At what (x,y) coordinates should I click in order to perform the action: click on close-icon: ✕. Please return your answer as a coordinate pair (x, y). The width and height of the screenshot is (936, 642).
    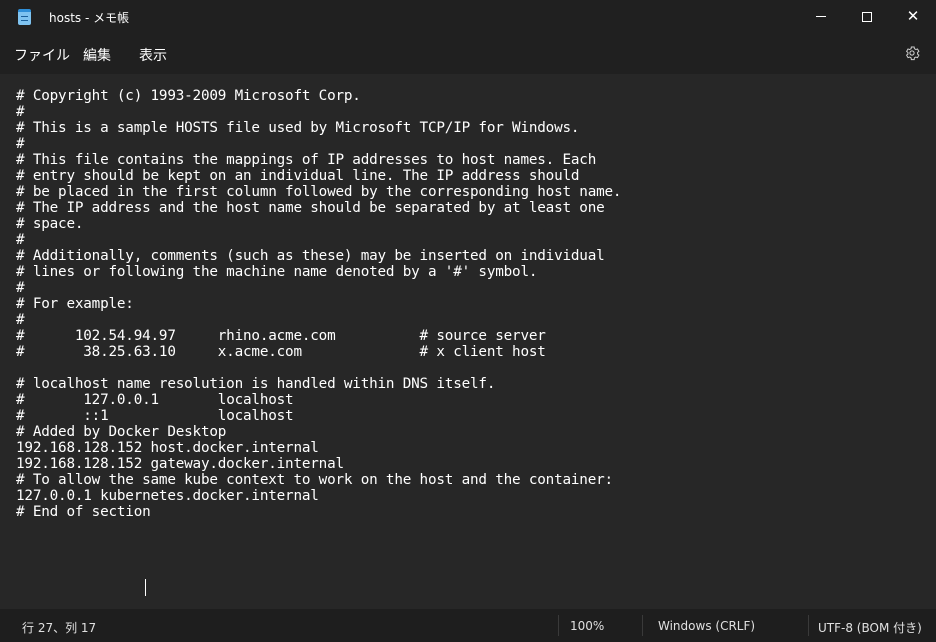
    Looking at the image, I should click on (913, 16).